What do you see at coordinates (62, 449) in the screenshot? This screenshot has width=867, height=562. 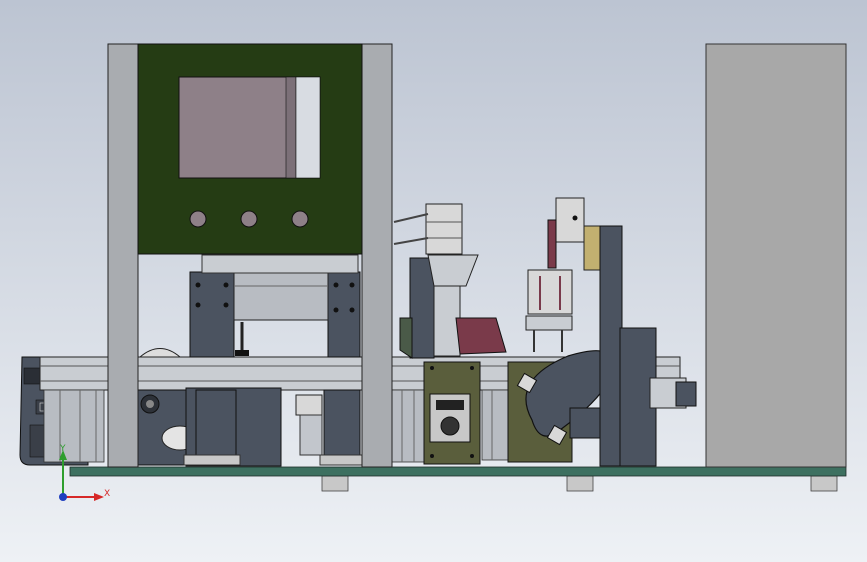 I see `y-axis-label: Y` at bounding box center [62, 449].